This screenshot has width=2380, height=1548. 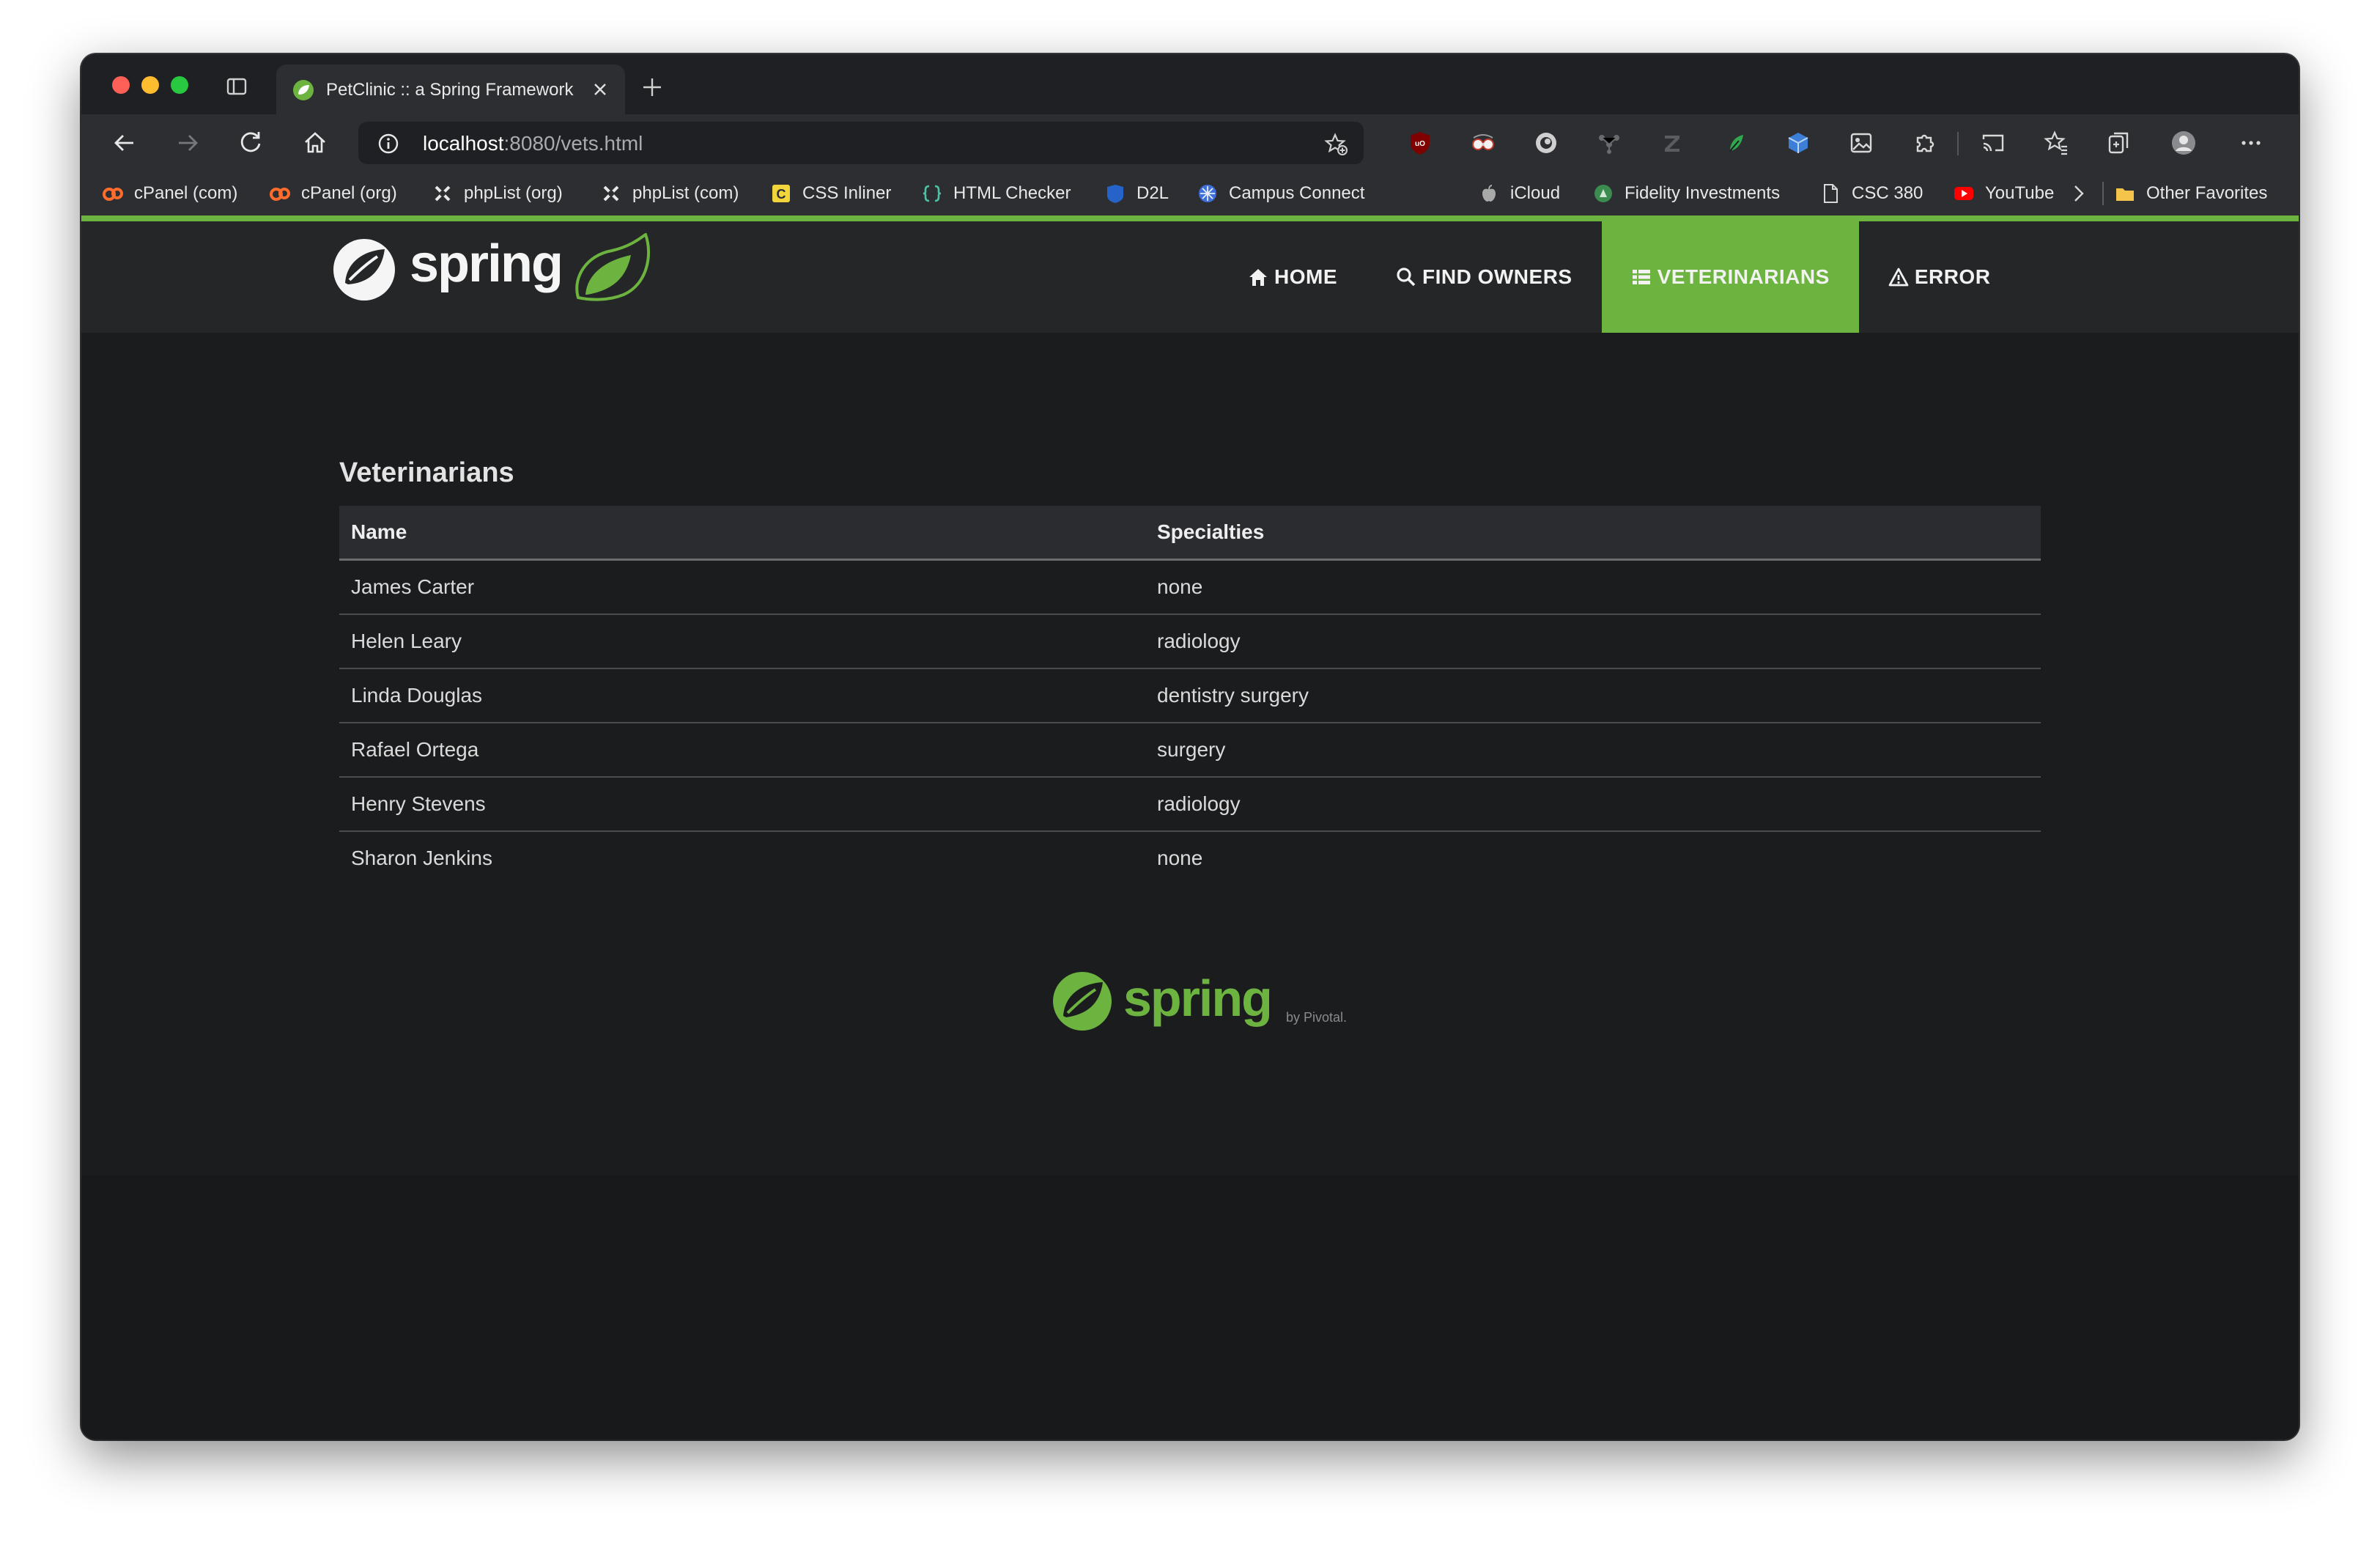 What do you see at coordinates (497, 193) in the screenshot?
I see `bookmark-phplist-org: phpList (org)` at bounding box center [497, 193].